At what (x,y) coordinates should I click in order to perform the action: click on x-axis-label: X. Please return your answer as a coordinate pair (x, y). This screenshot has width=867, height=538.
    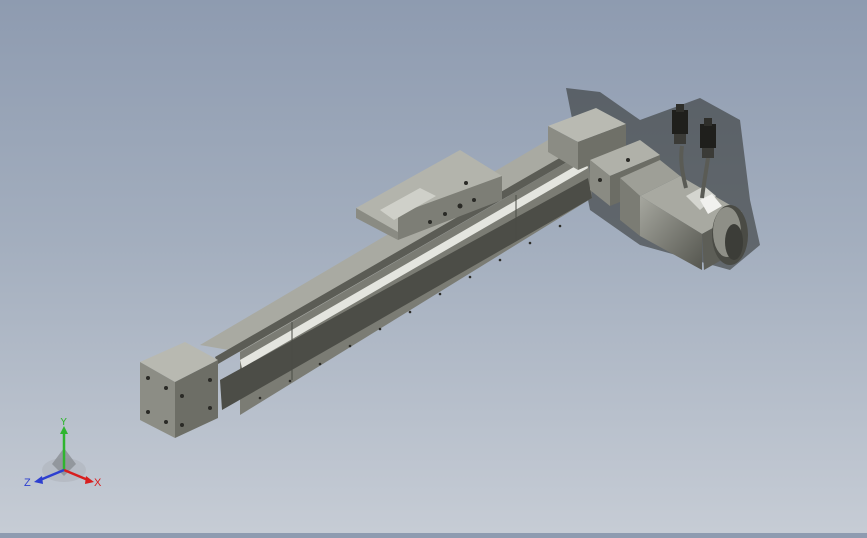
    Looking at the image, I should click on (98, 483).